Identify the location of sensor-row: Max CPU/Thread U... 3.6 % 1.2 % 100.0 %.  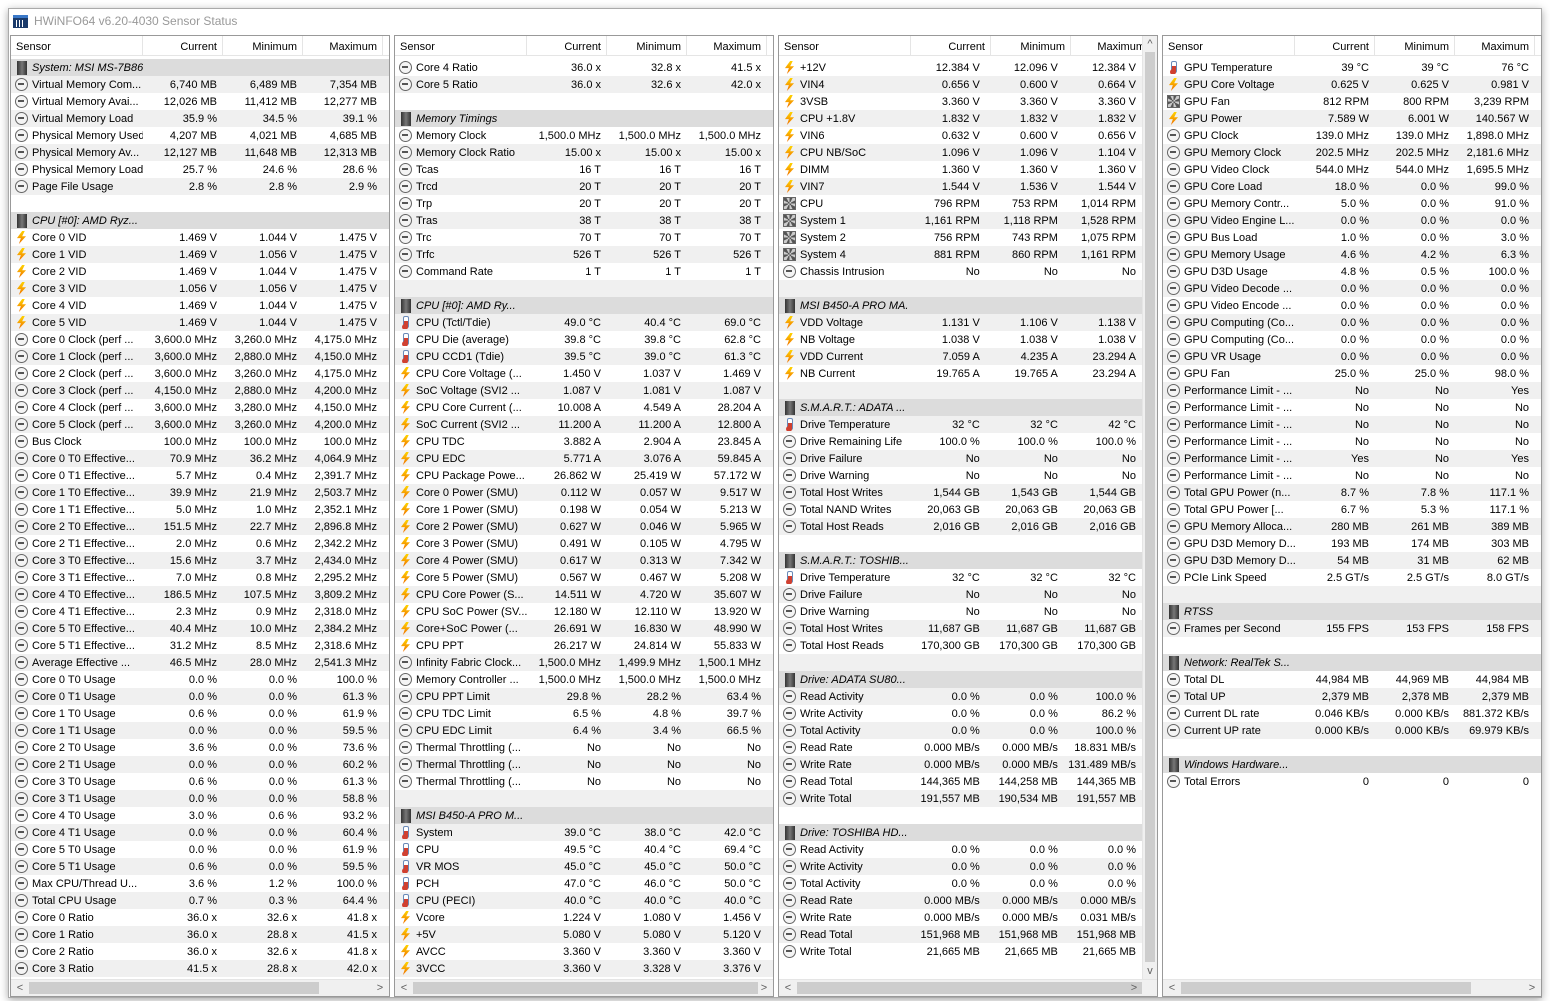
(200, 883).